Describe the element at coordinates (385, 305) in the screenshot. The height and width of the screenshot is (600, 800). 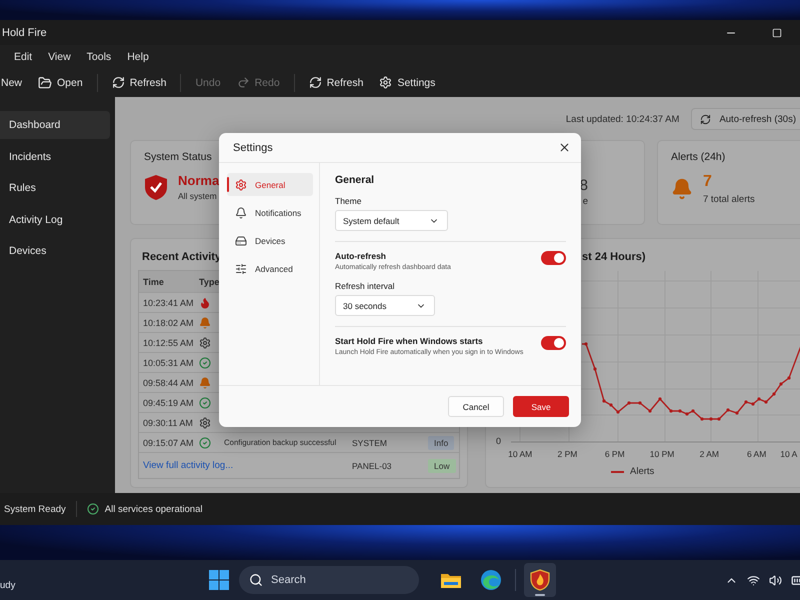
I see `dropdown-field: 30 seconds` at that location.